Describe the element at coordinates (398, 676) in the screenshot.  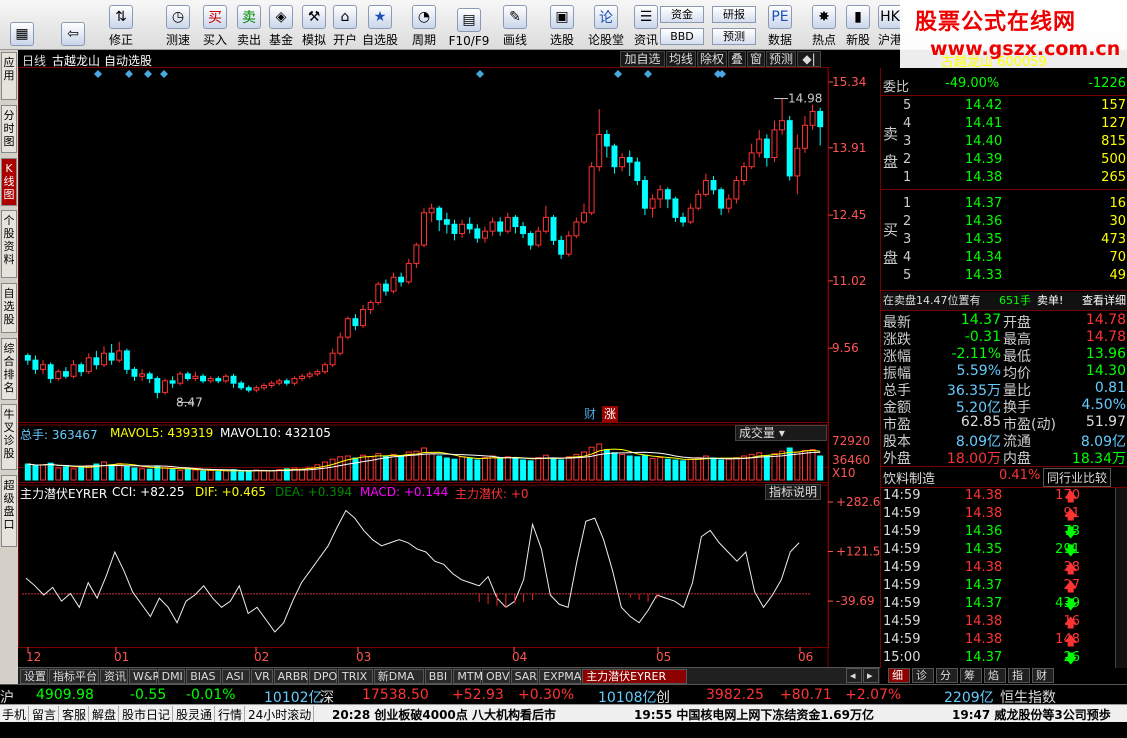
I see `indicator-tab-11: 新DMA` at that location.